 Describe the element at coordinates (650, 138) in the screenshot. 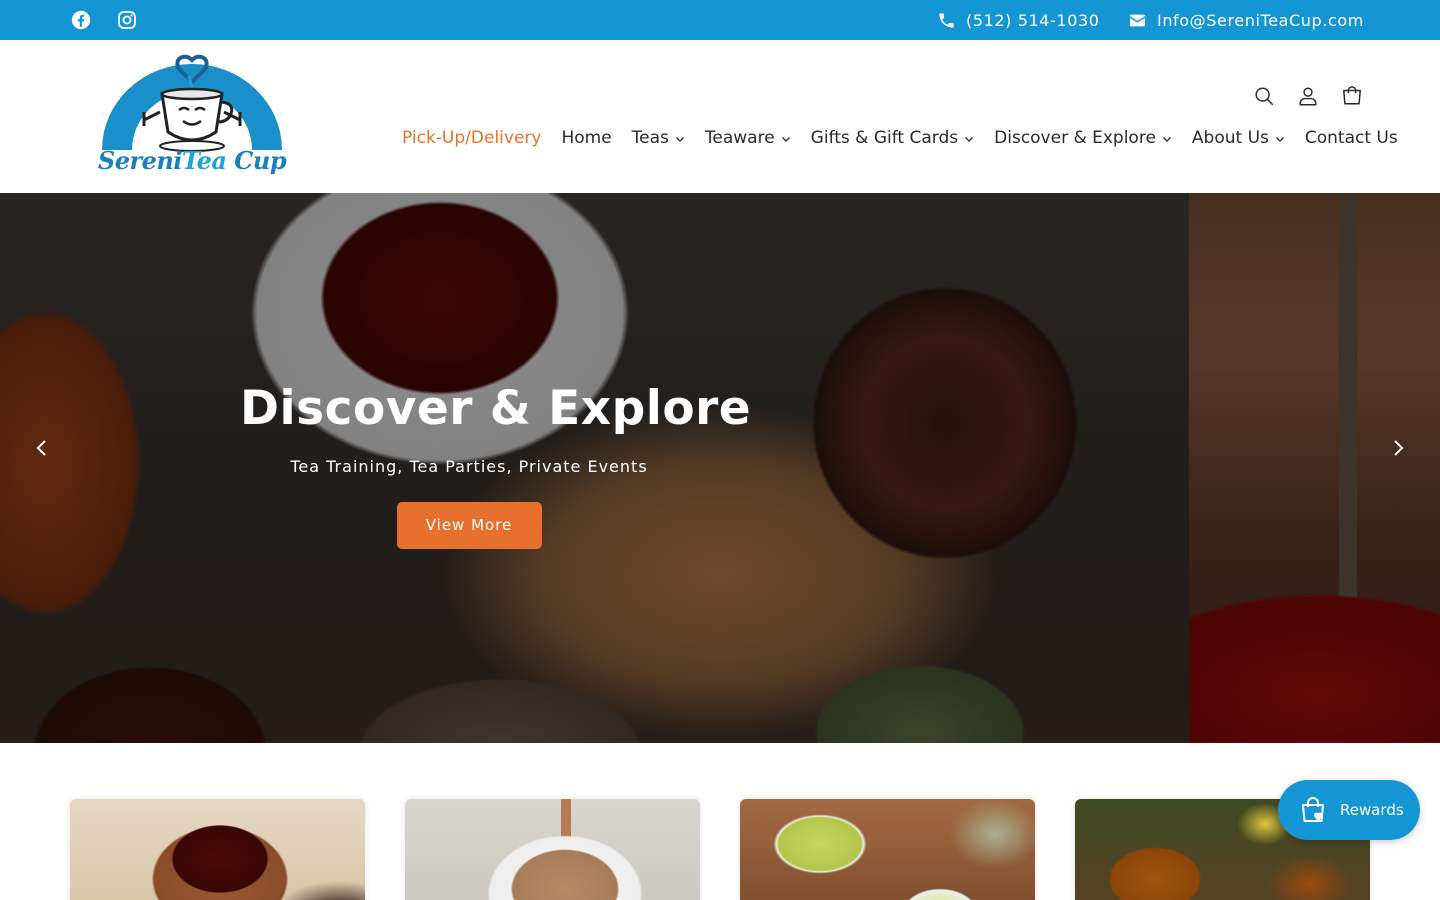

I see `nav-label: Teas` at that location.